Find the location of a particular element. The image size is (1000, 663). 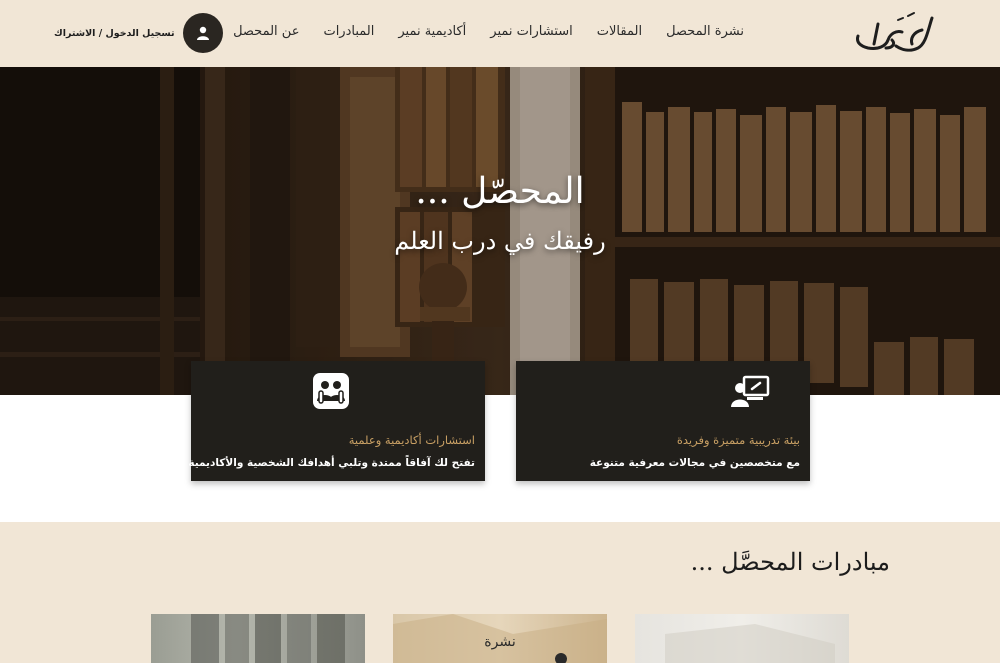

nav-item-articles: المقالات is located at coordinates (619, 31).